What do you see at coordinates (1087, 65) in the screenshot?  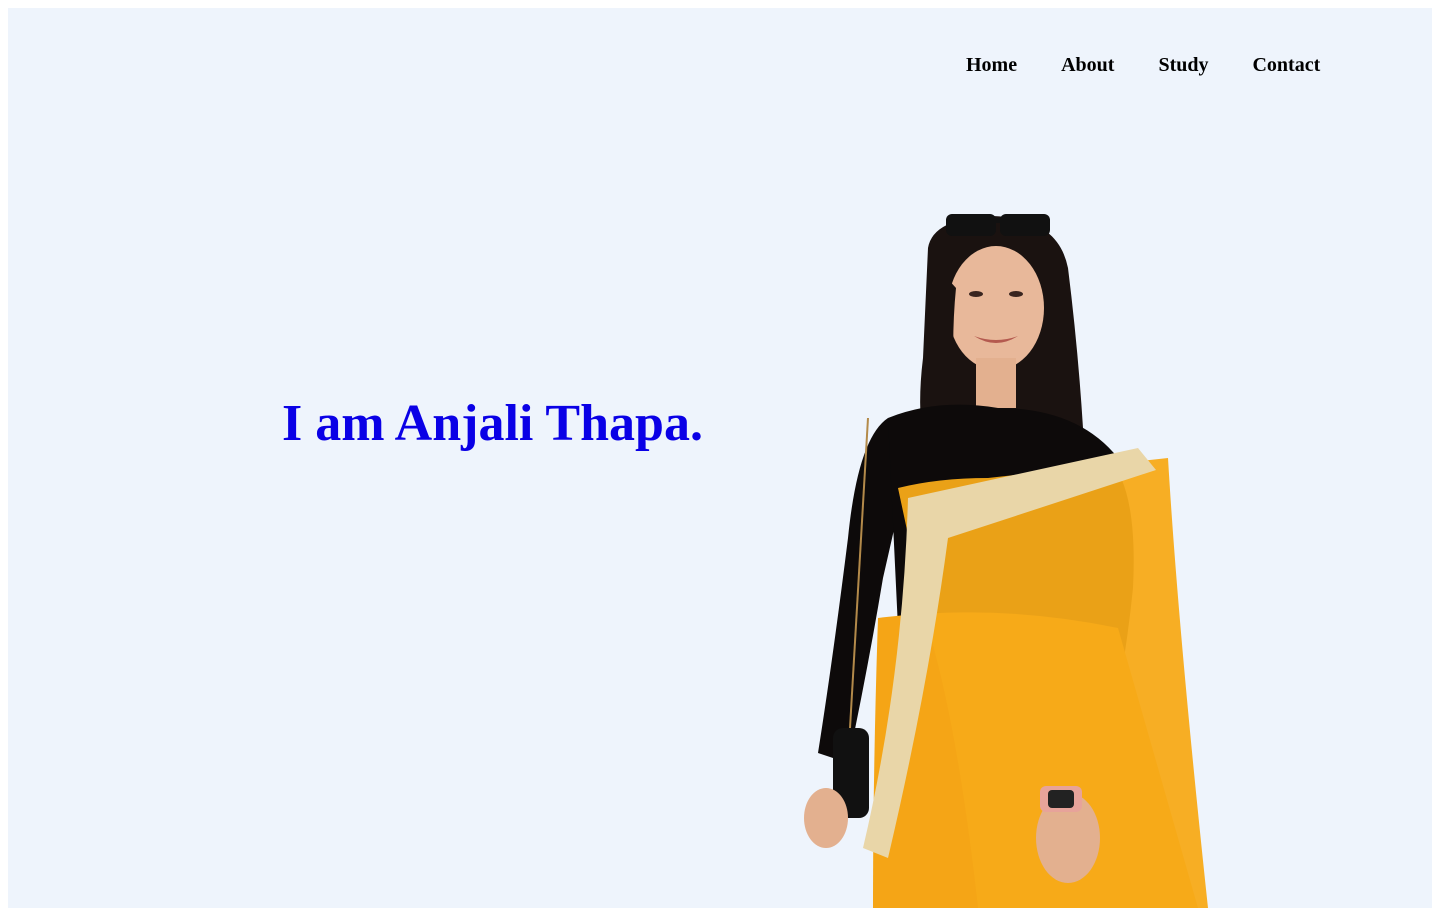 I see `nav-about: About` at bounding box center [1087, 65].